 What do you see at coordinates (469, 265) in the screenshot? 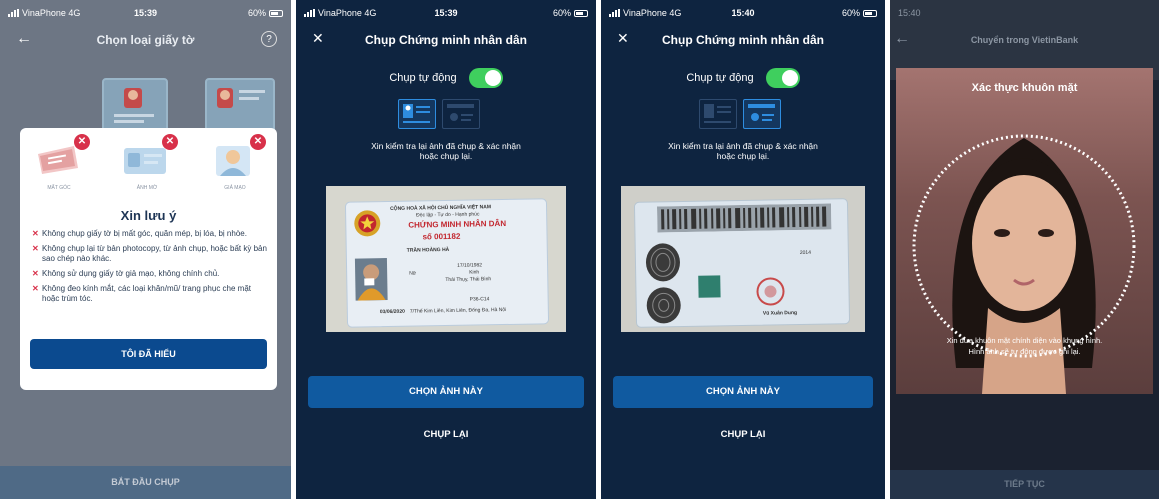
I see `card-dob: 17/10/1982` at bounding box center [469, 265].